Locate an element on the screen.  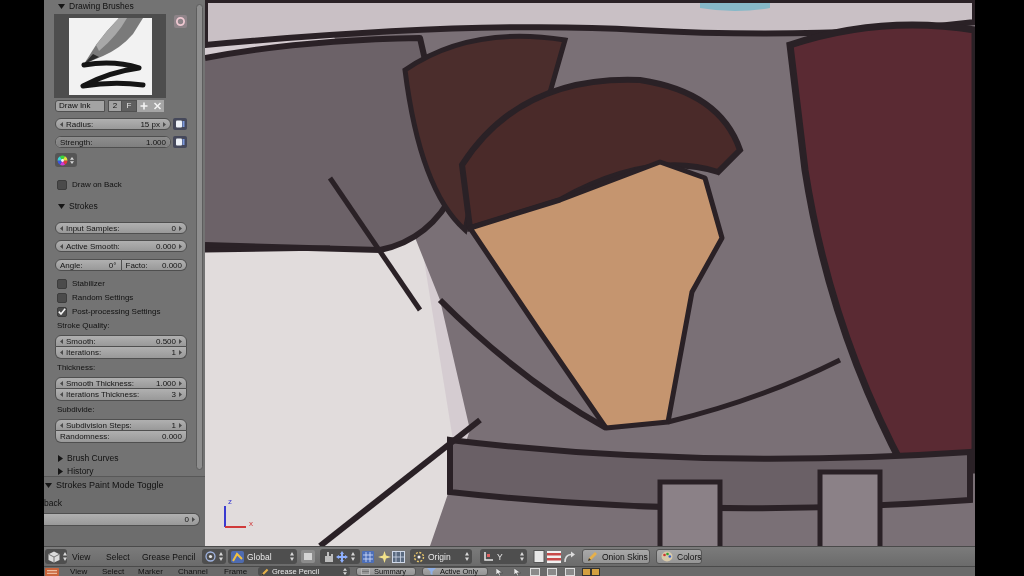
keyframes-icon is located at coordinates (52, 571).